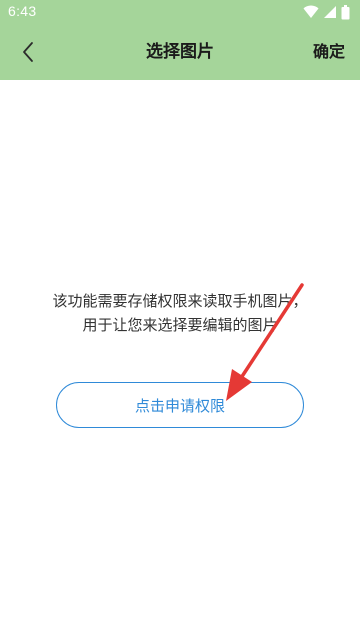 The height and width of the screenshot is (640, 360). I want to click on permission-message-line-2: 用于让您来选择要编辑的图片, so click(180, 325).